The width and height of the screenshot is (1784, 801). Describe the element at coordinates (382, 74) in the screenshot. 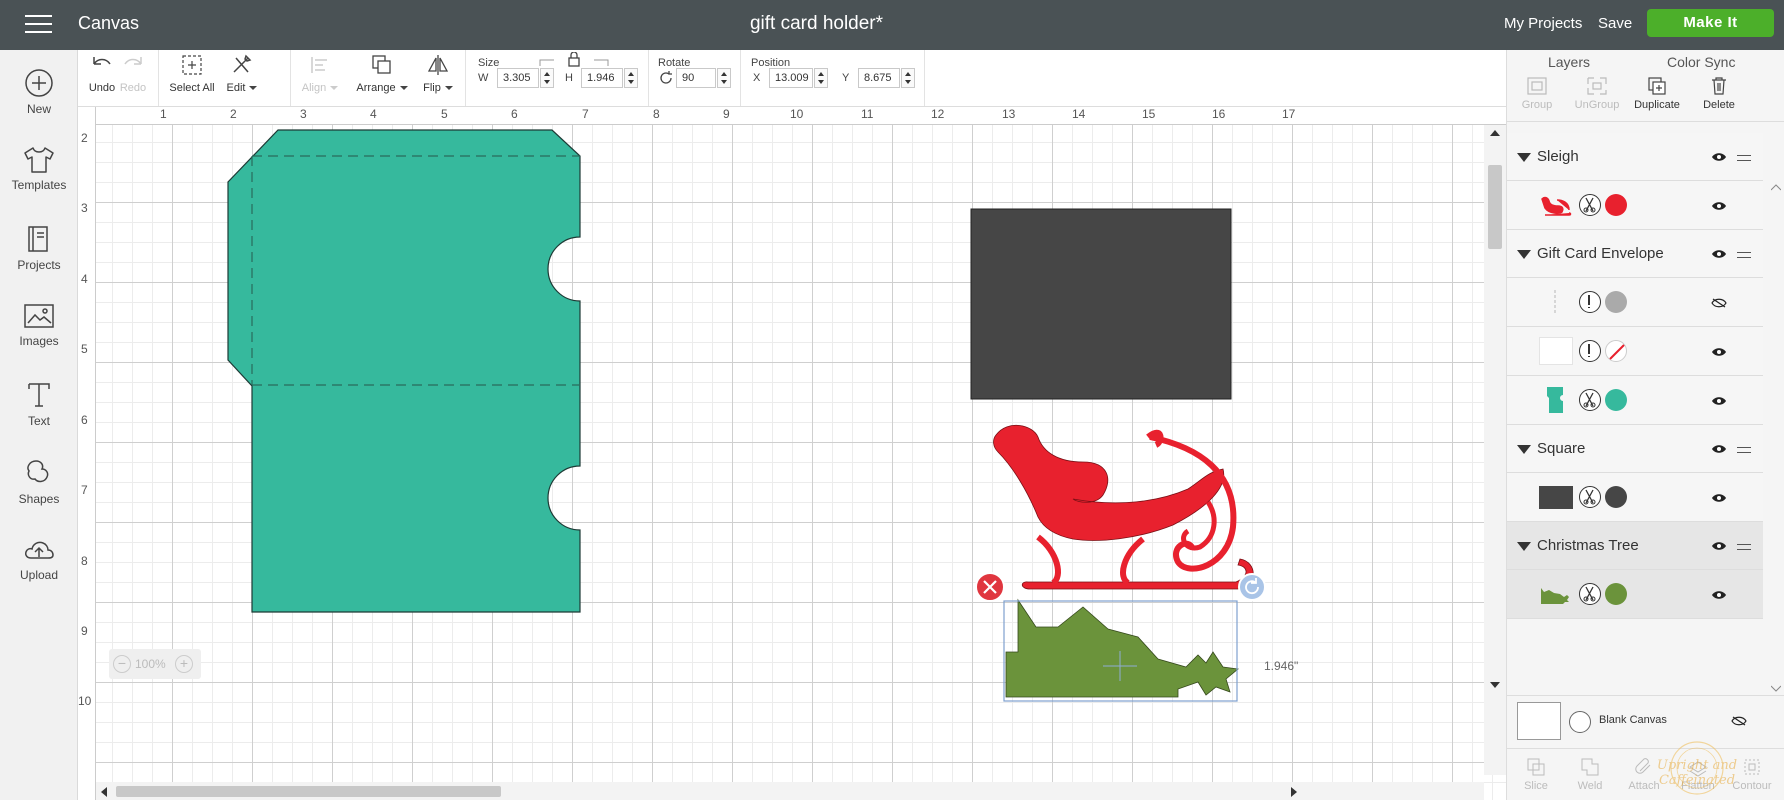

I see `arrange-menu-button: Arrange` at that location.